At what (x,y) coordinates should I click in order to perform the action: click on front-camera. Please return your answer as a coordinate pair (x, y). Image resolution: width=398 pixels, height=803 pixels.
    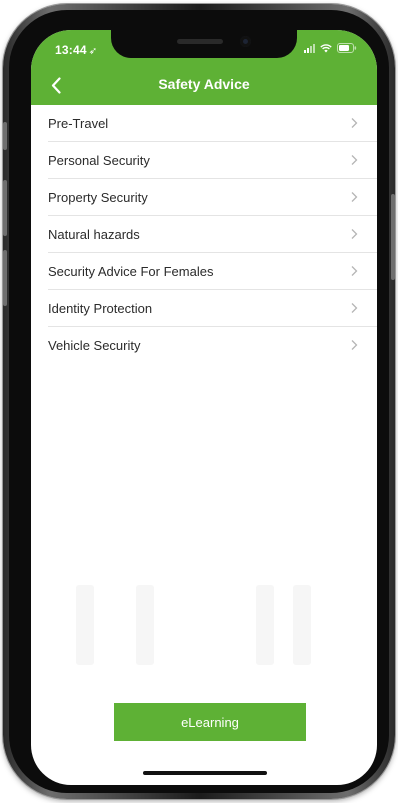
    Looking at the image, I should click on (245, 41).